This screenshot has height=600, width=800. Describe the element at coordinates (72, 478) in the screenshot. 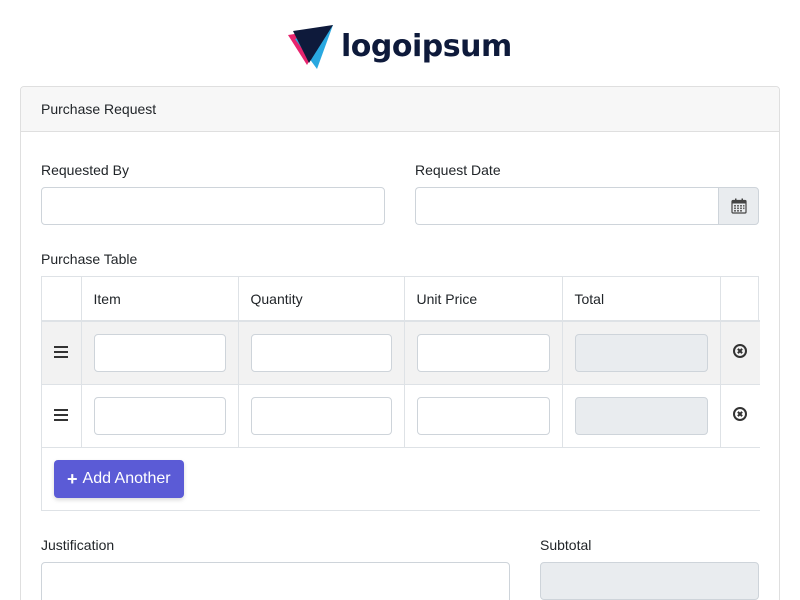

I see `plus-icon: +` at that location.